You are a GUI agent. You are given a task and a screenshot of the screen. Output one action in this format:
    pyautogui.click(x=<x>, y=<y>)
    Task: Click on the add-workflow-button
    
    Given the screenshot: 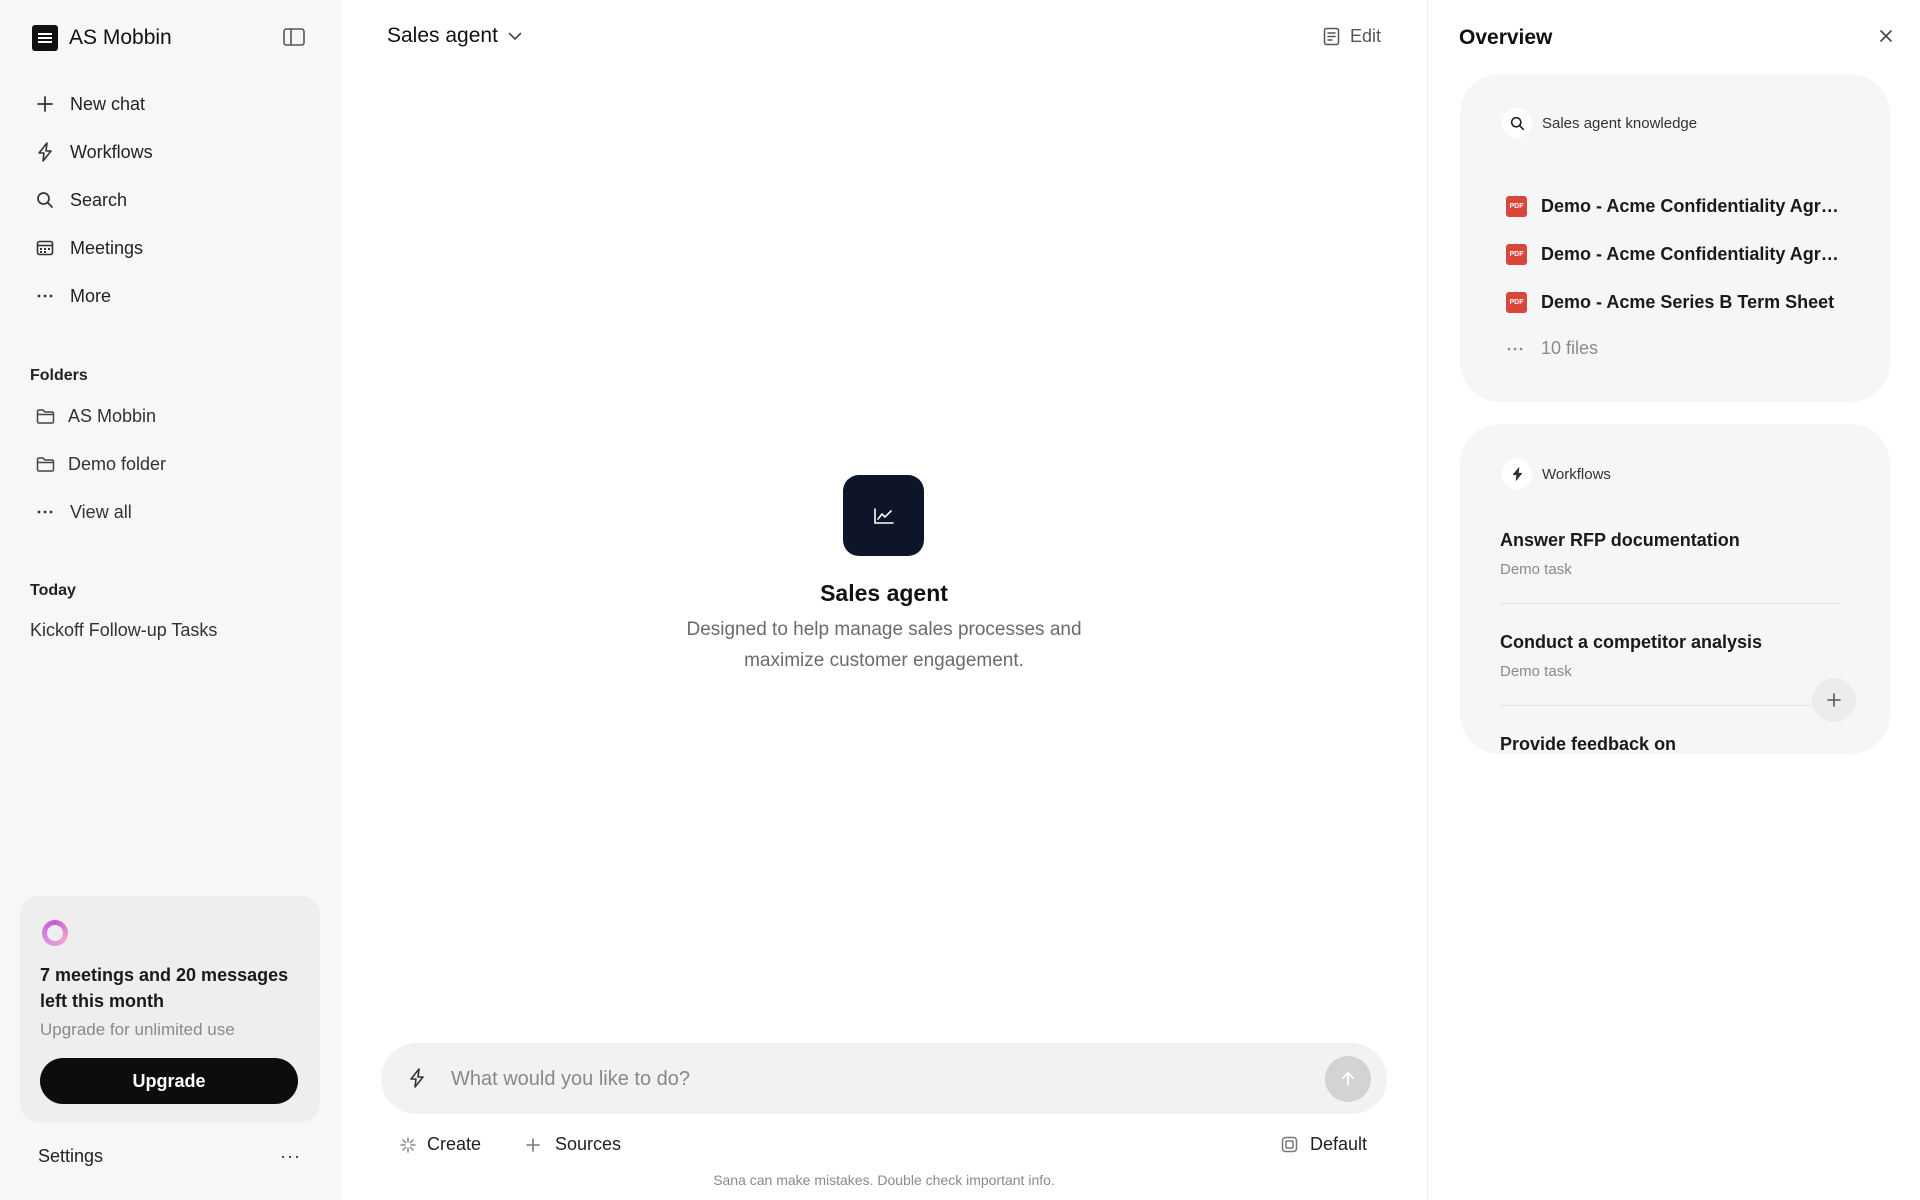 What is the action you would take?
    pyautogui.click(x=1834, y=700)
    